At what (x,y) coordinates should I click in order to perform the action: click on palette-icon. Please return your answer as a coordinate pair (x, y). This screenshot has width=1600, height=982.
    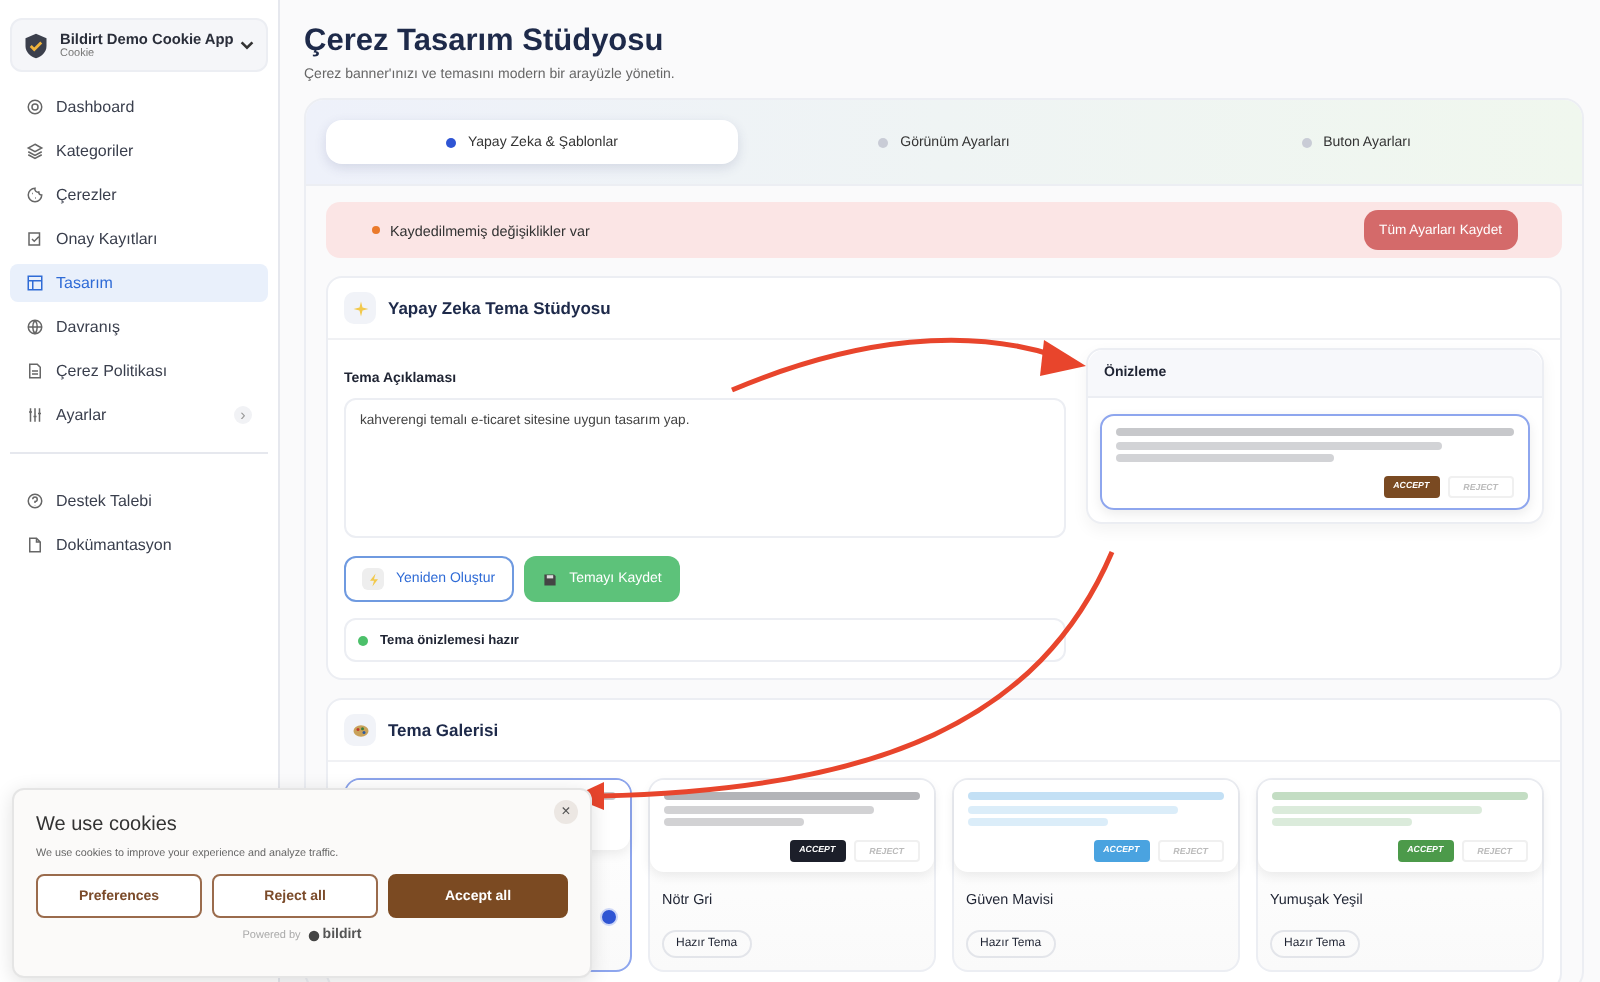
    Looking at the image, I should click on (360, 730).